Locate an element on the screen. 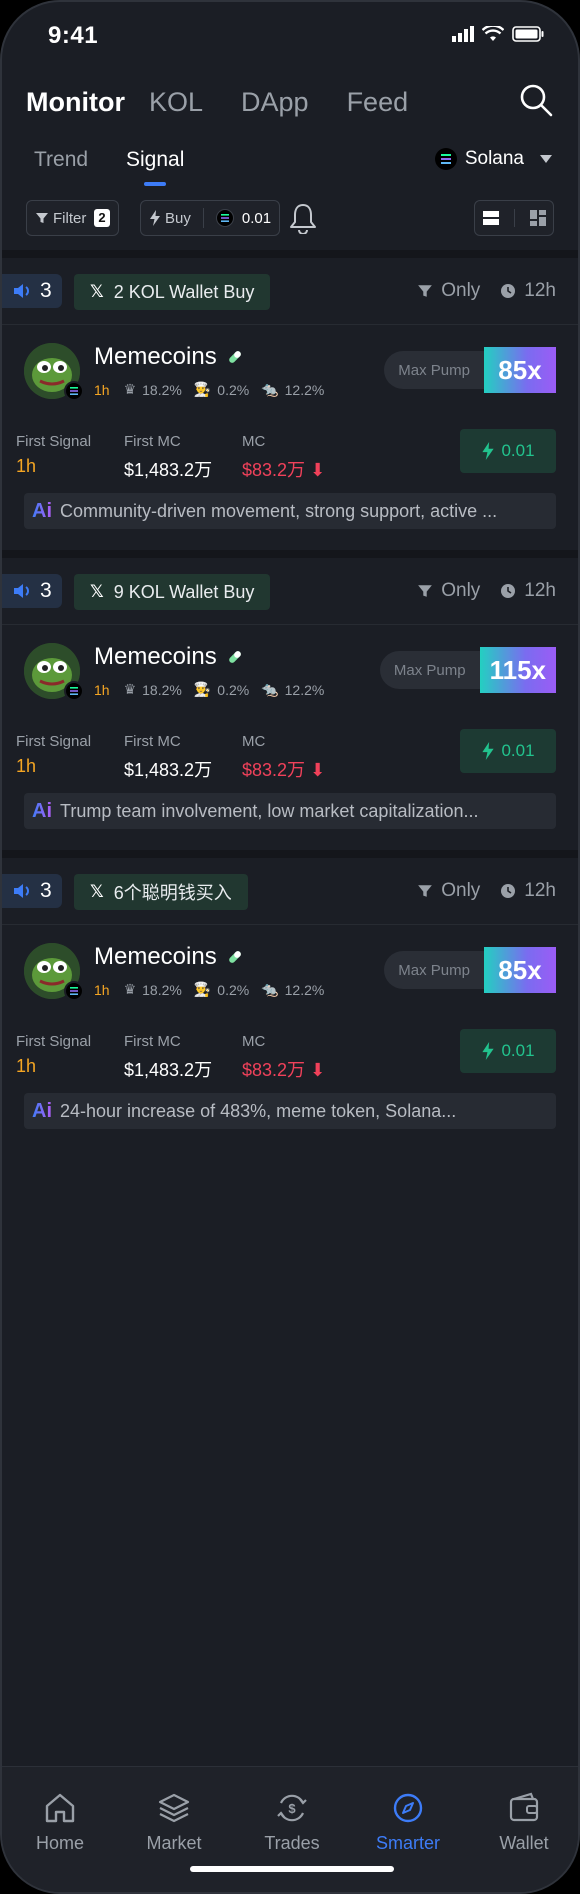 The width and height of the screenshot is (580, 1894). tab-market: Market is located at coordinates (174, 1821).